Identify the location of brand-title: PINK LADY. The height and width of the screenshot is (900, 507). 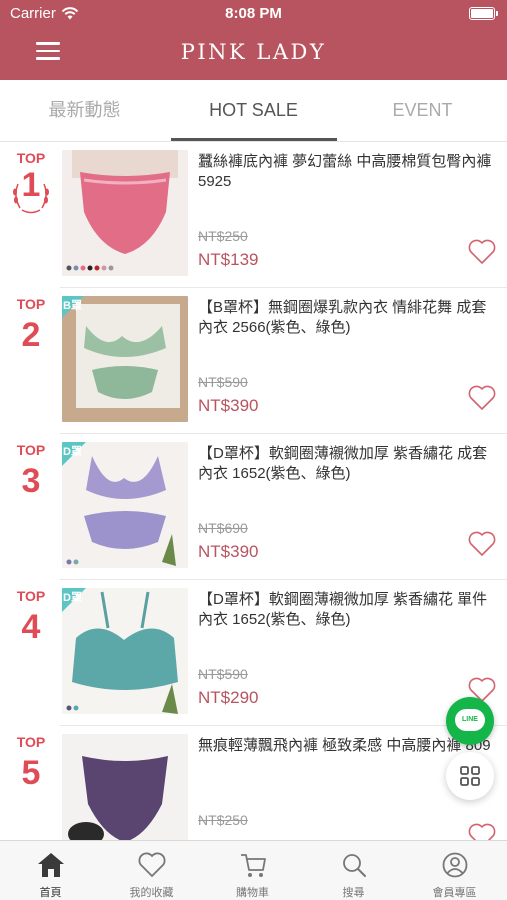
(253, 52).